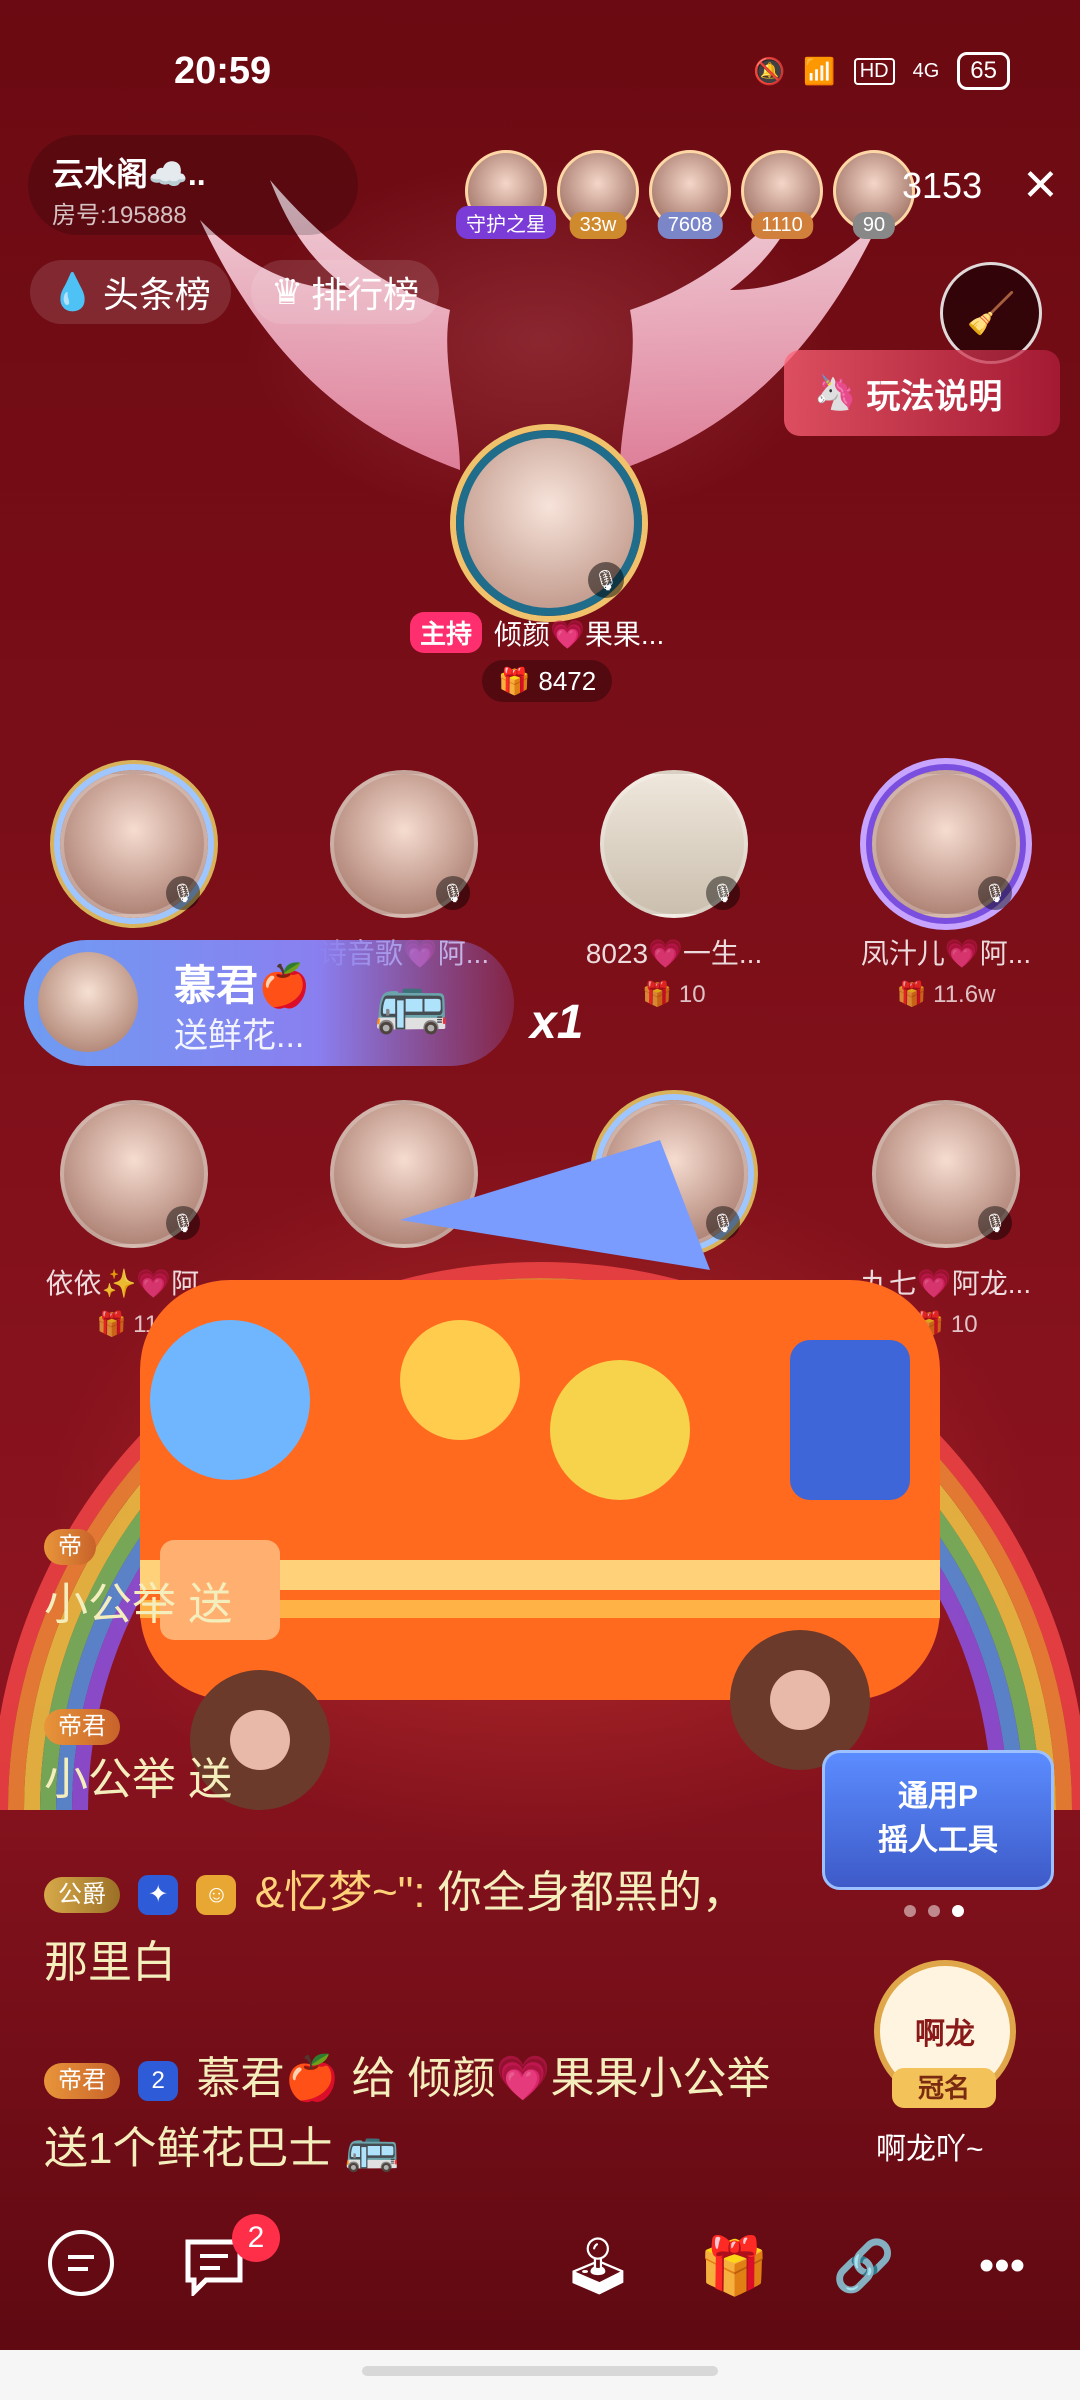 The width and height of the screenshot is (1080, 2400). Describe the element at coordinates (782, 194) in the screenshot. I see `viewer-avatar: 1110` at that location.